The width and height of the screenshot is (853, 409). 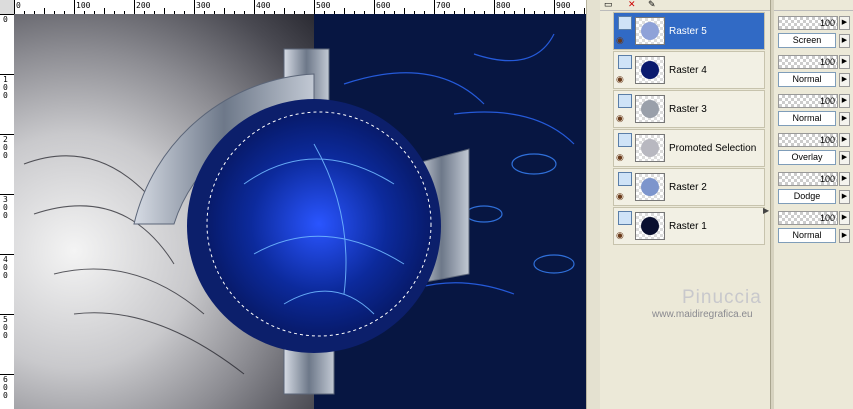 I want to click on blend-mode-select: Overlay, so click(x=807, y=157).